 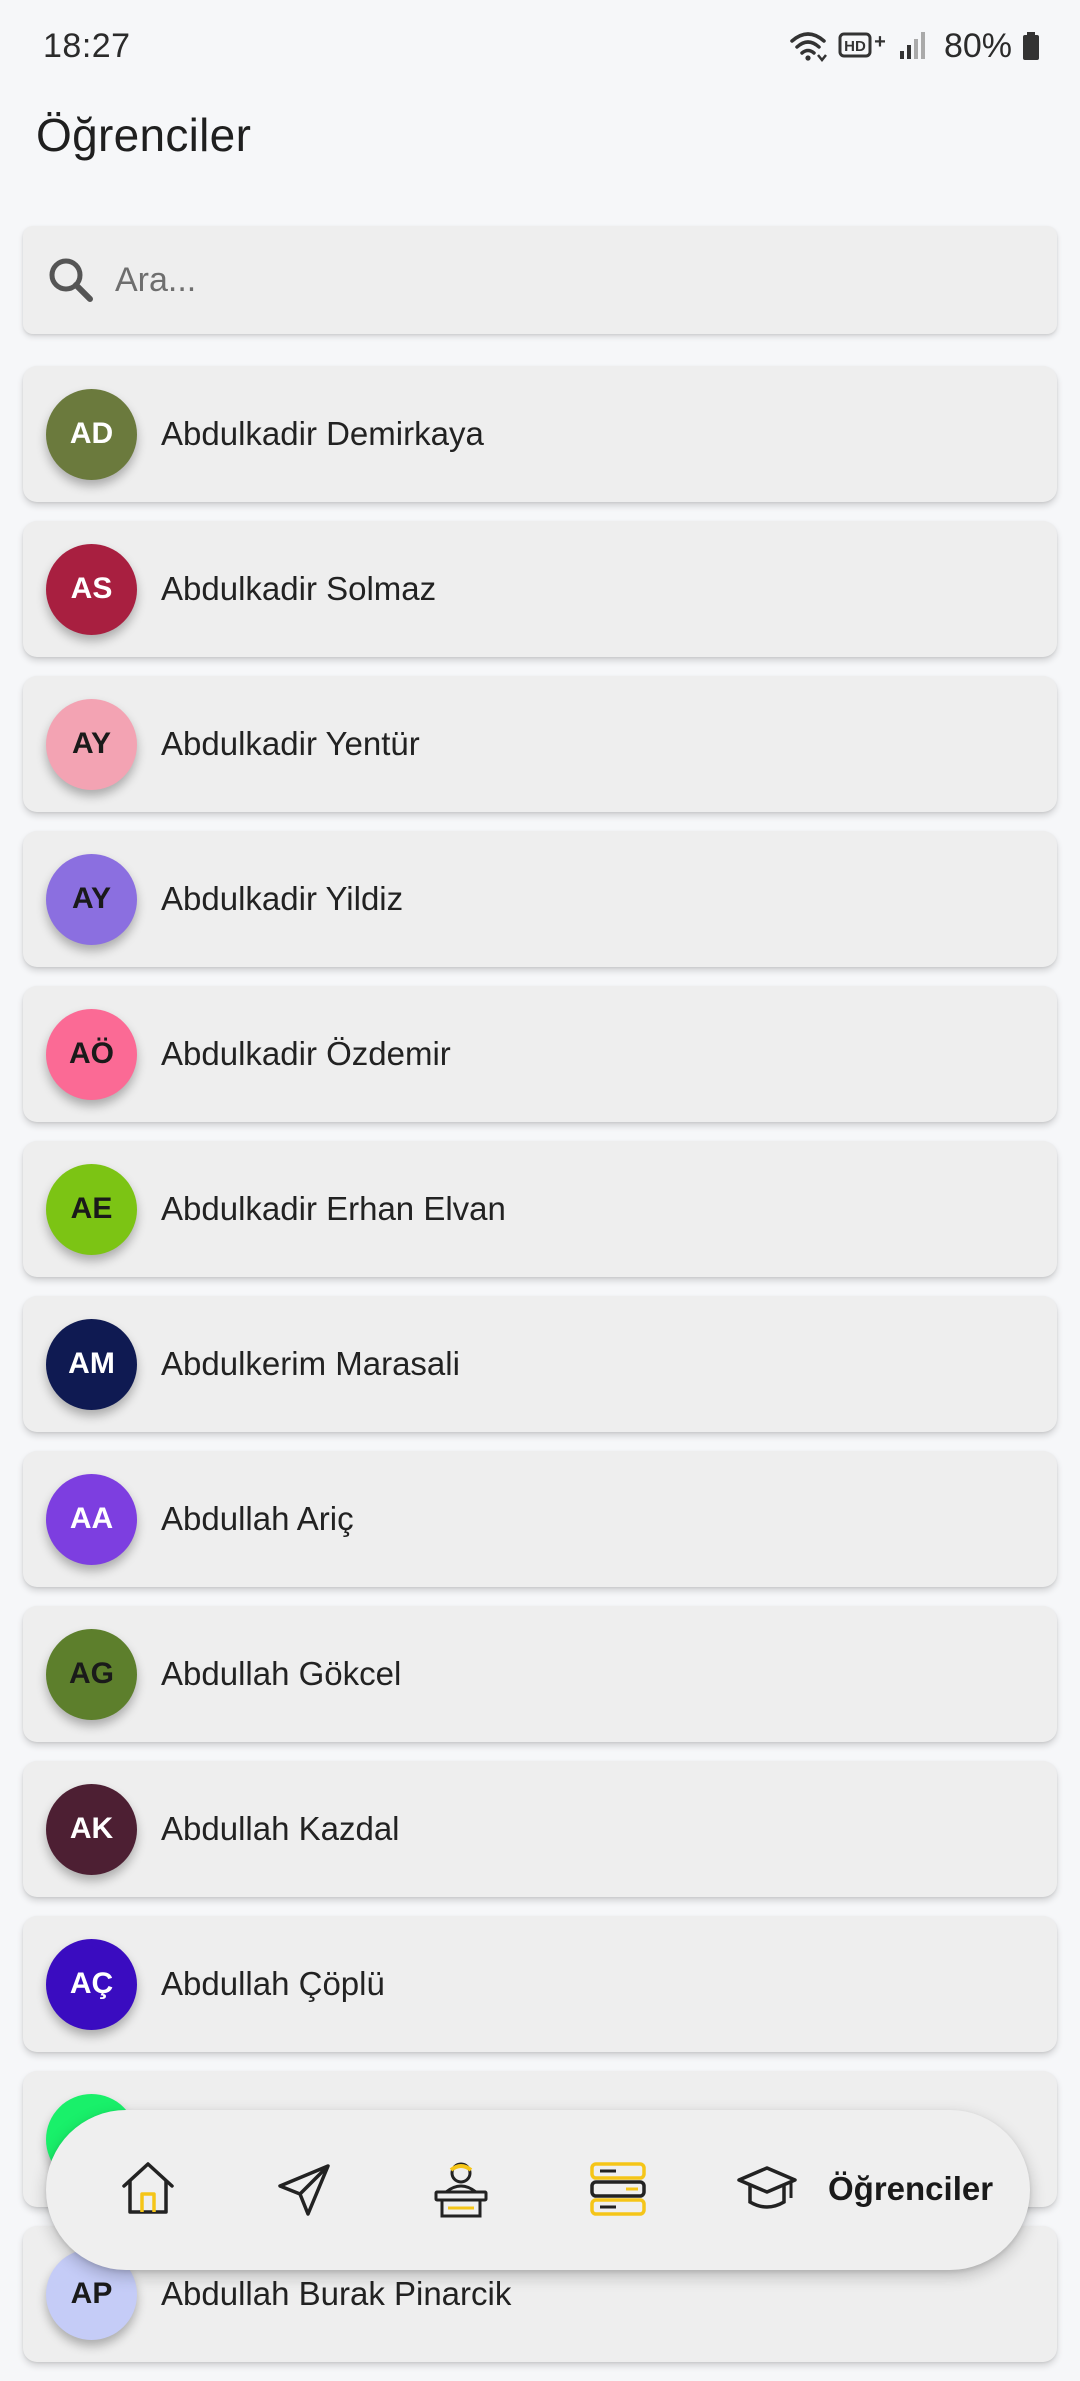 I want to click on student-name: Abdullah Kazdal, so click(x=280, y=1828).